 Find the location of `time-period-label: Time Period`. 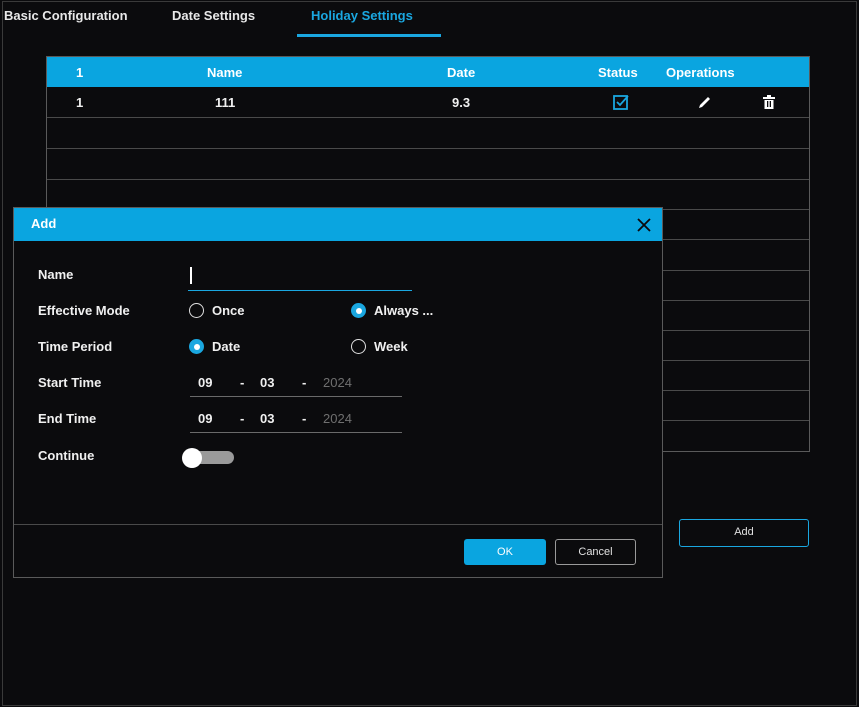

time-period-label: Time Period is located at coordinates (75, 346).